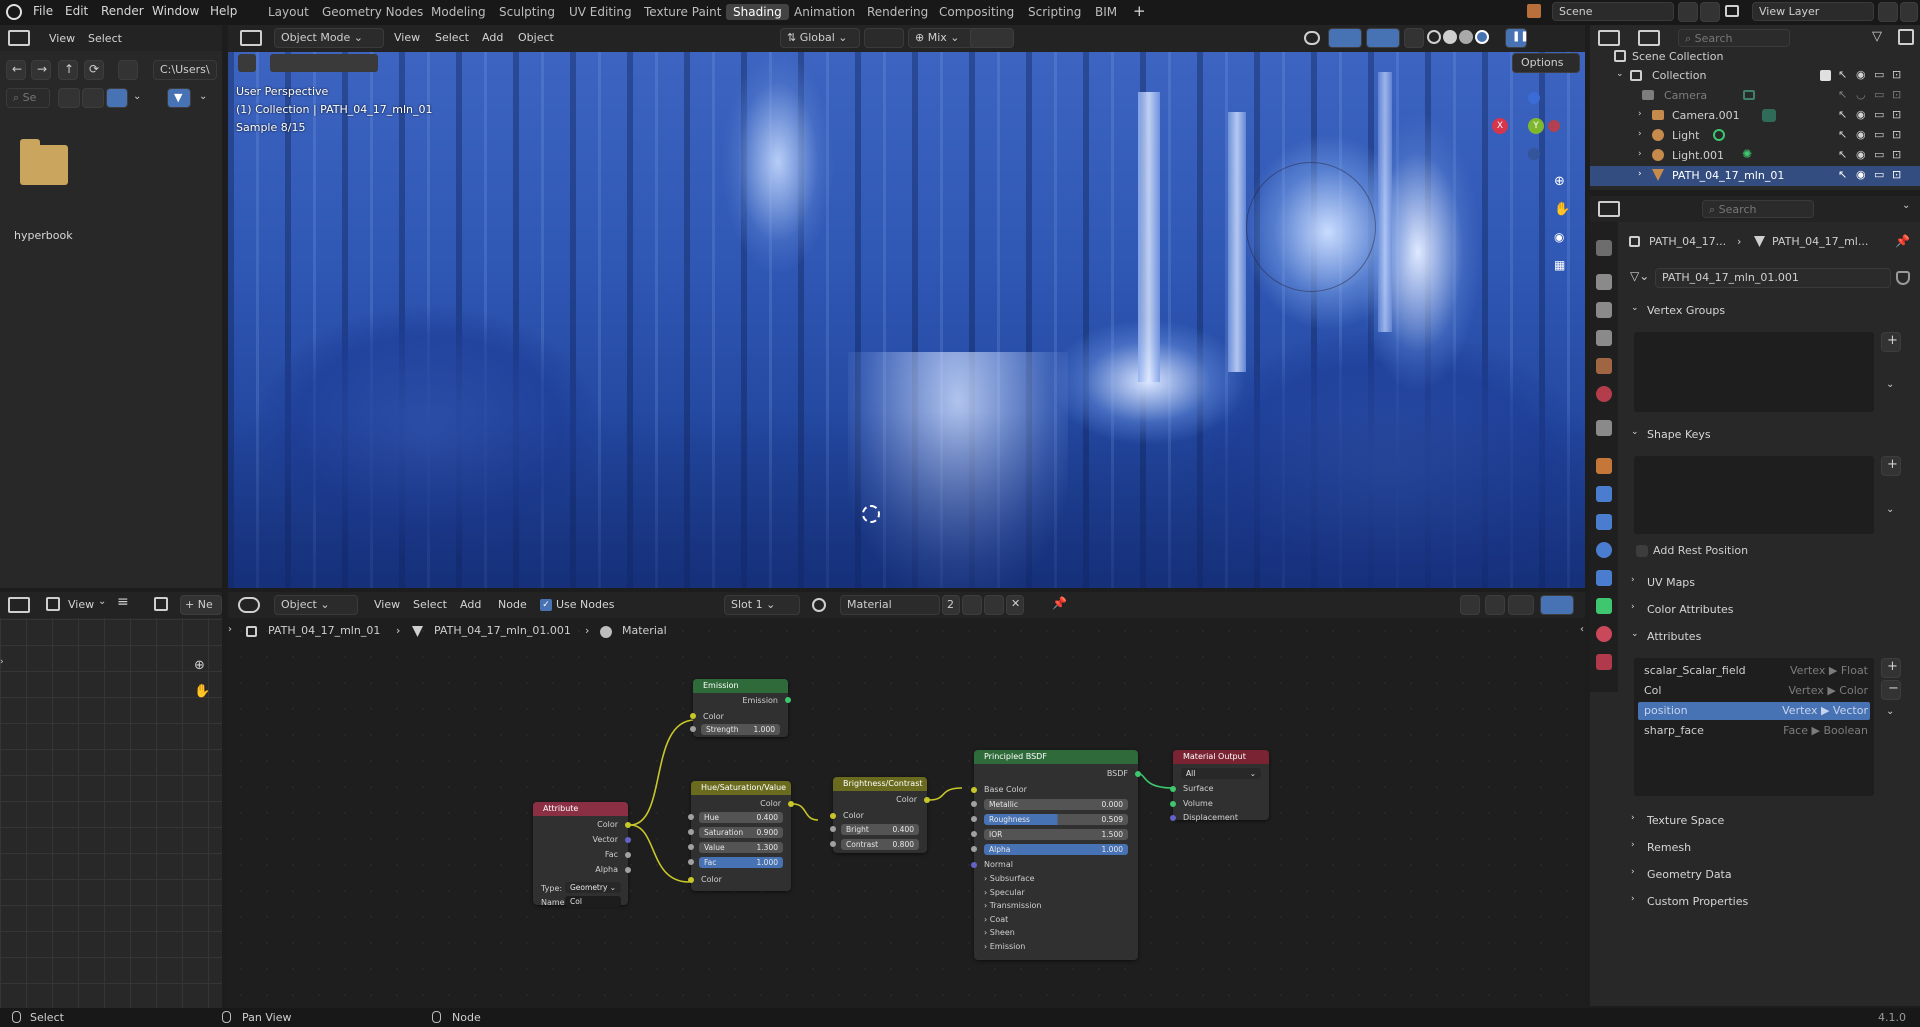  I want to click on shading-wireframe-icon, so click(1434, 37).